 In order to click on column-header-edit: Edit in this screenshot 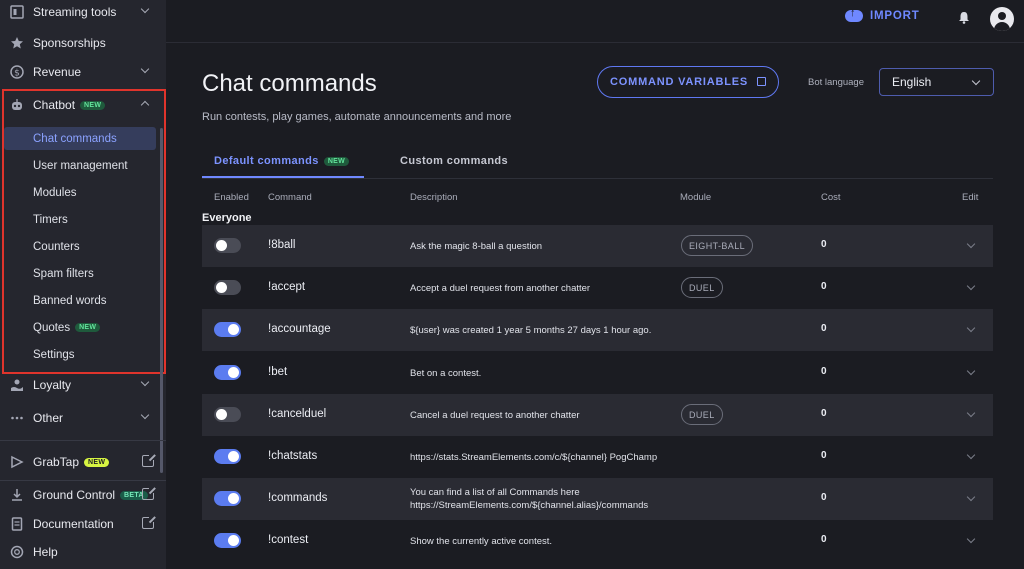, I will do `click(970, 197)`.